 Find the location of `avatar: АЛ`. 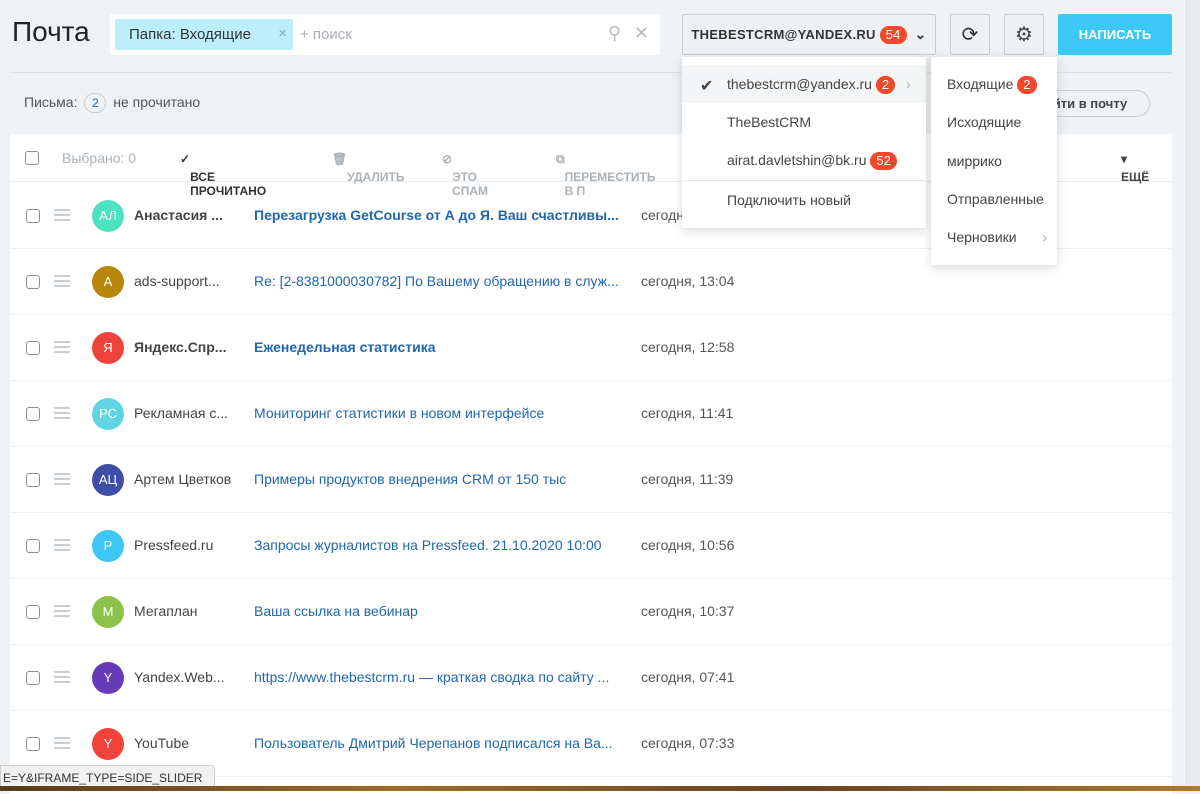

avatar: АЛ is located at coordinates (108, 216).